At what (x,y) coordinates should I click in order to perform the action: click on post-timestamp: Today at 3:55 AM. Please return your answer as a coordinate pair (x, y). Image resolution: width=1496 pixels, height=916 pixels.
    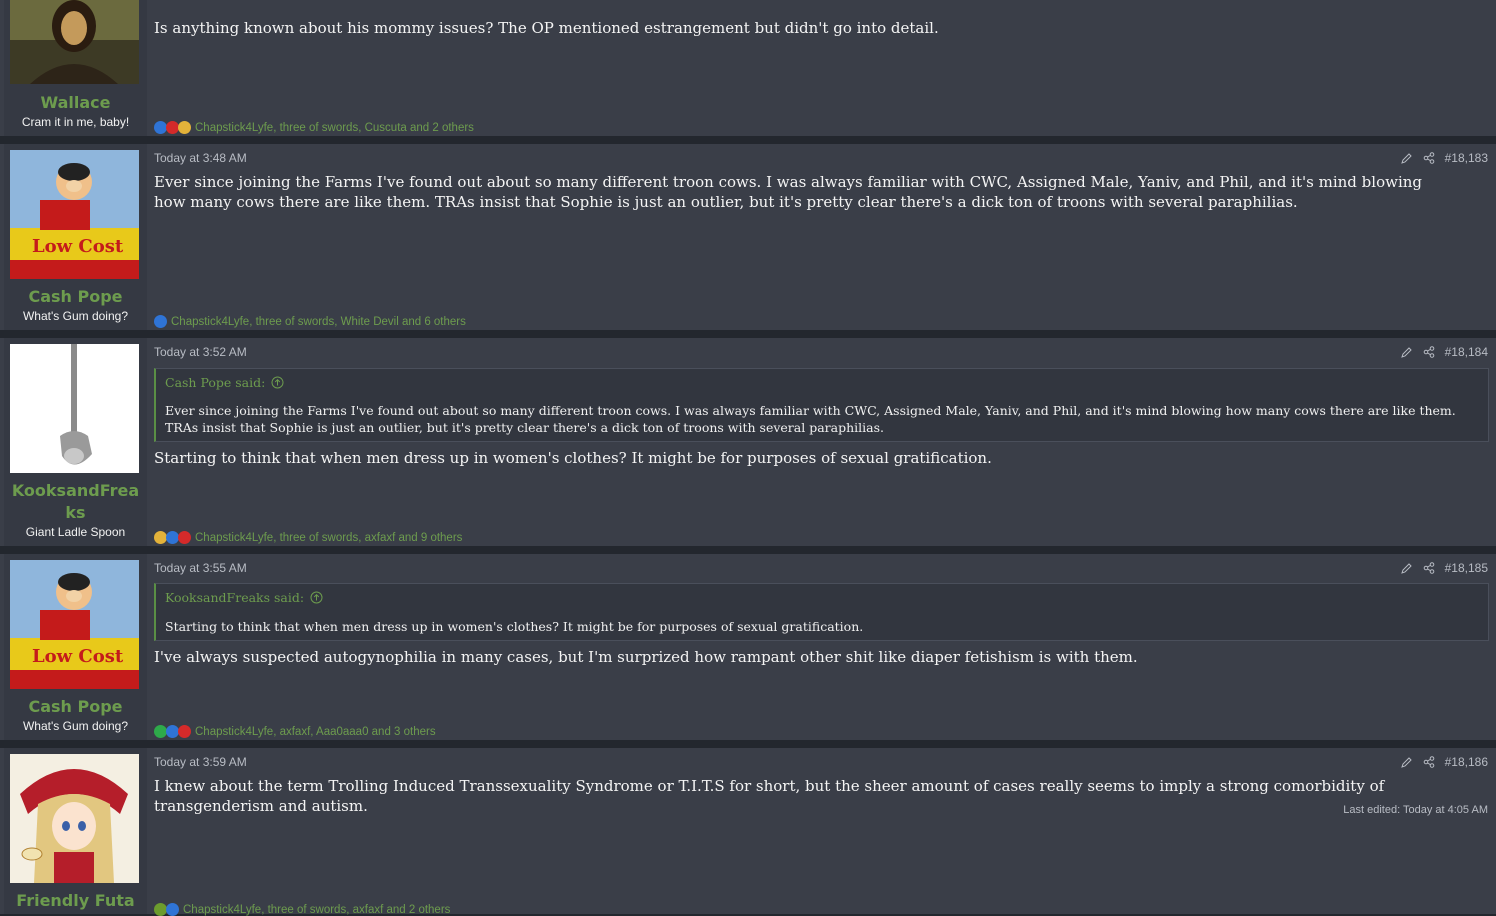
    Looking at the image, I should click on (200, 568).